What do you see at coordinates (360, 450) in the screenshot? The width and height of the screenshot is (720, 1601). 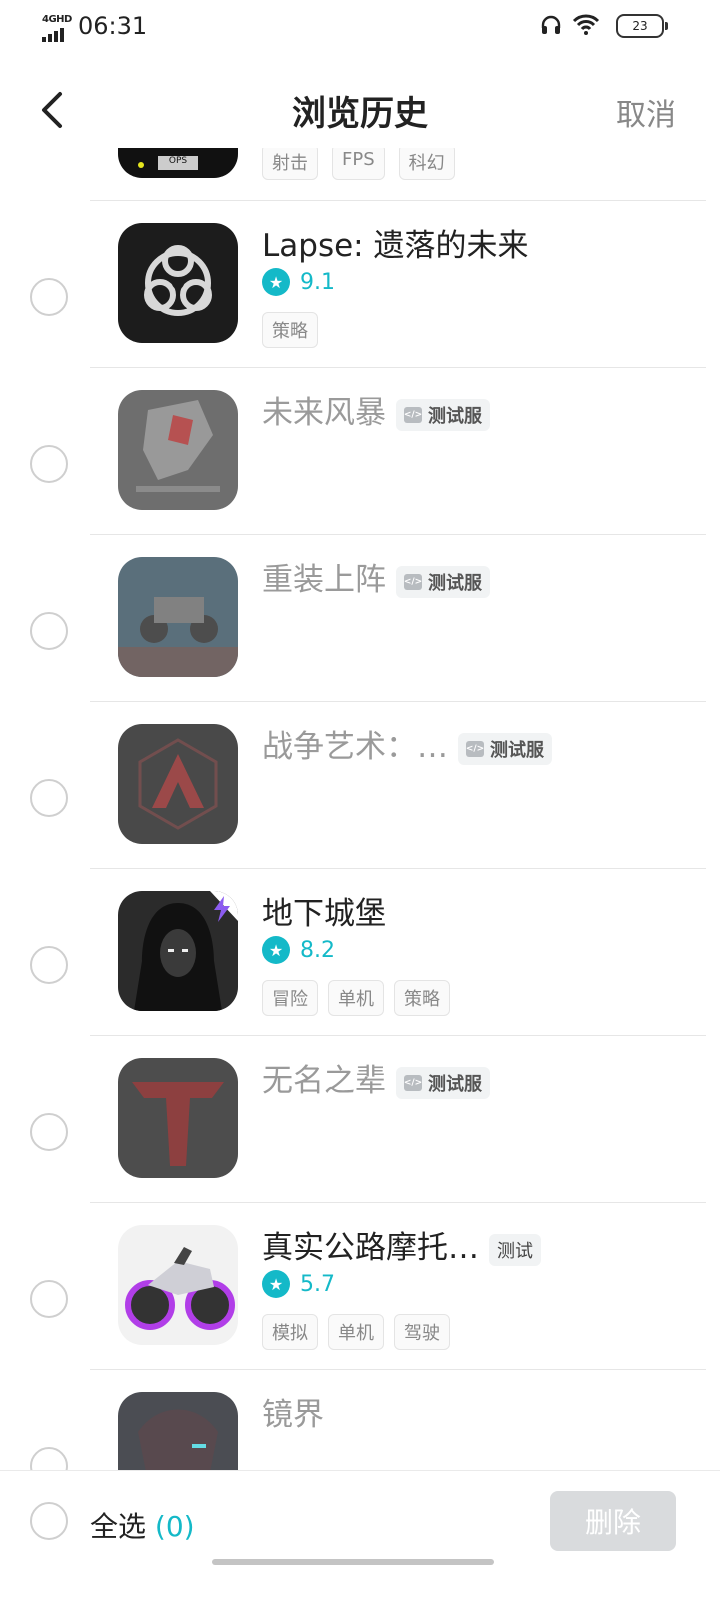 I see `list-item: 未来风暴 </> 测试服` at bounding box center [360, 450].